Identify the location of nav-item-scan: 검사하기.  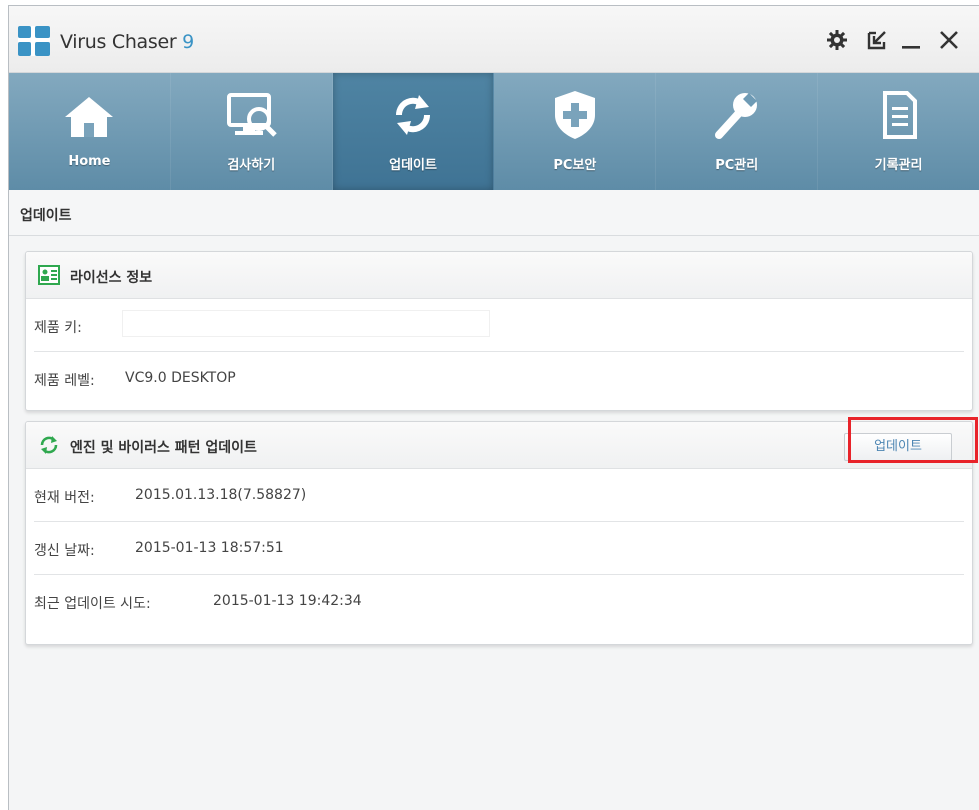
(252, 131).